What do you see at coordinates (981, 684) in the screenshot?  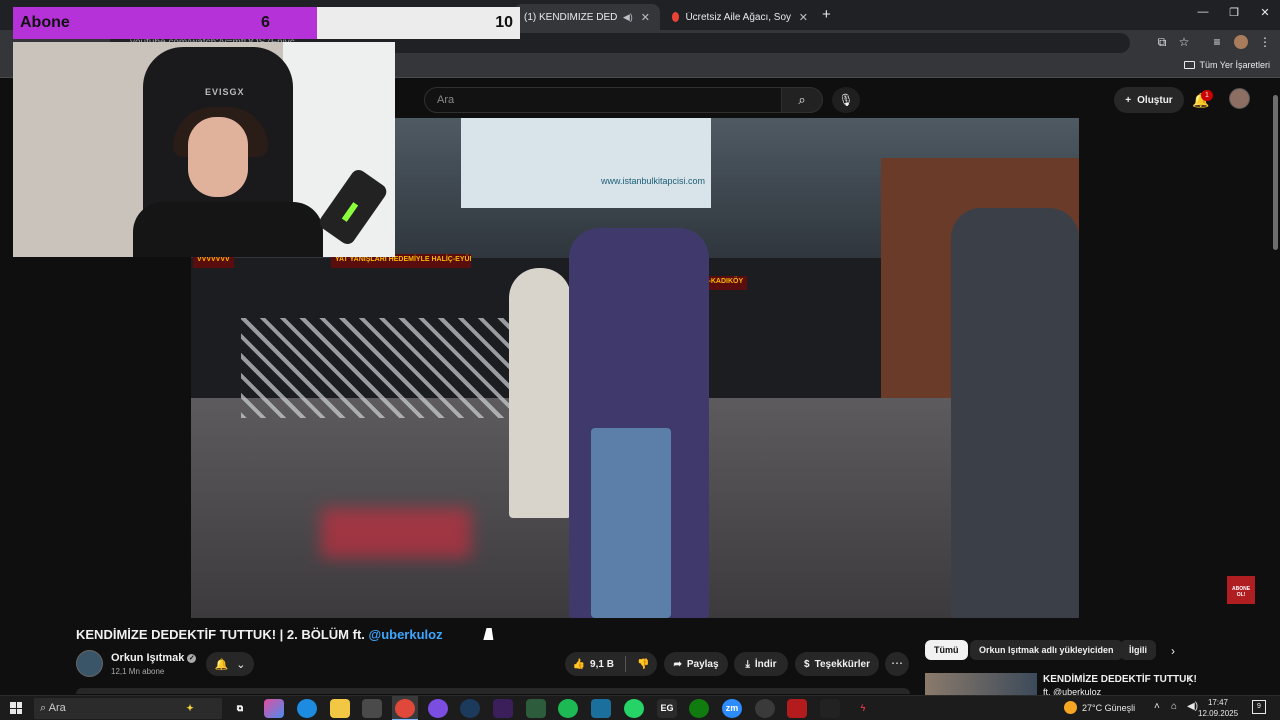 I see `related-video-thumbnail` at bounding box center [981, 684].